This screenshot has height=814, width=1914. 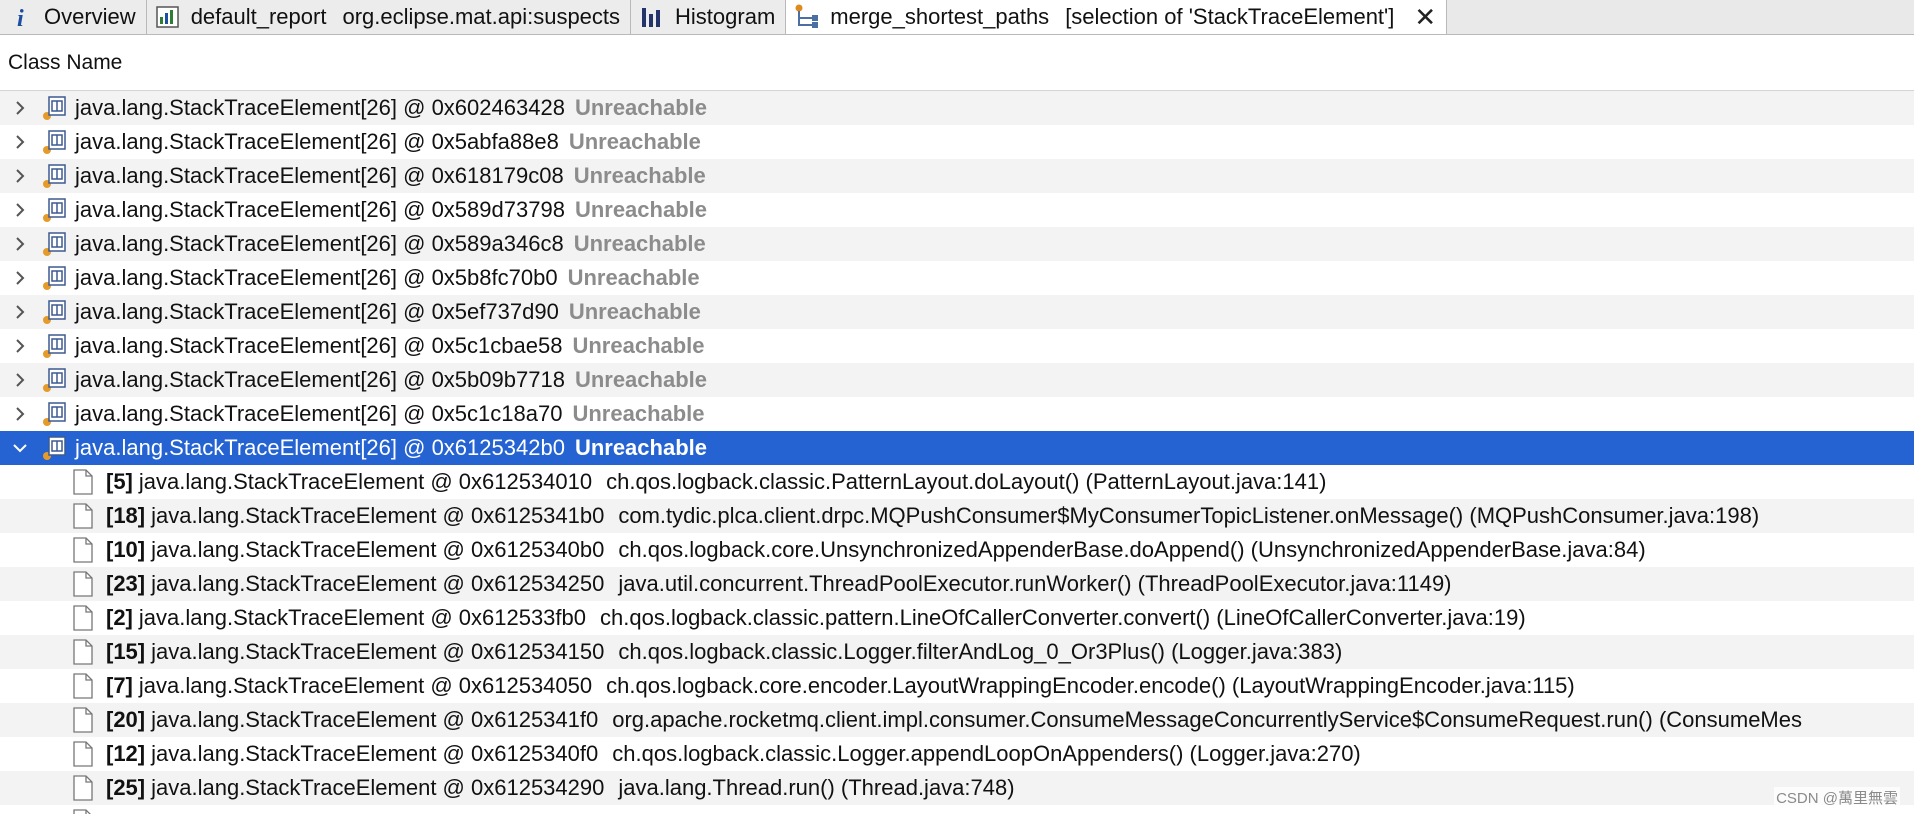 What do you see at coordinates (20, 448) in the screenshot?
I see `chevron-down-icon` at bounding box center [20, 448].